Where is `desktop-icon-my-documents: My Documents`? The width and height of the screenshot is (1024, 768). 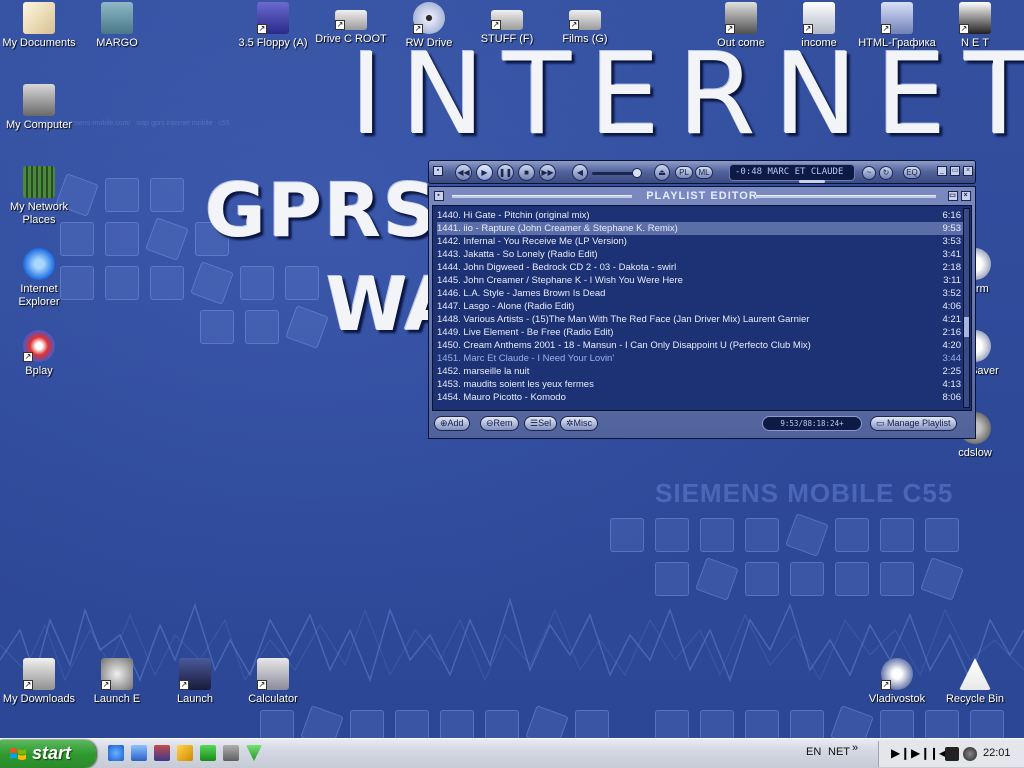 desktop-icon-my-documents: My Documents is located at coordinates (39, 26).